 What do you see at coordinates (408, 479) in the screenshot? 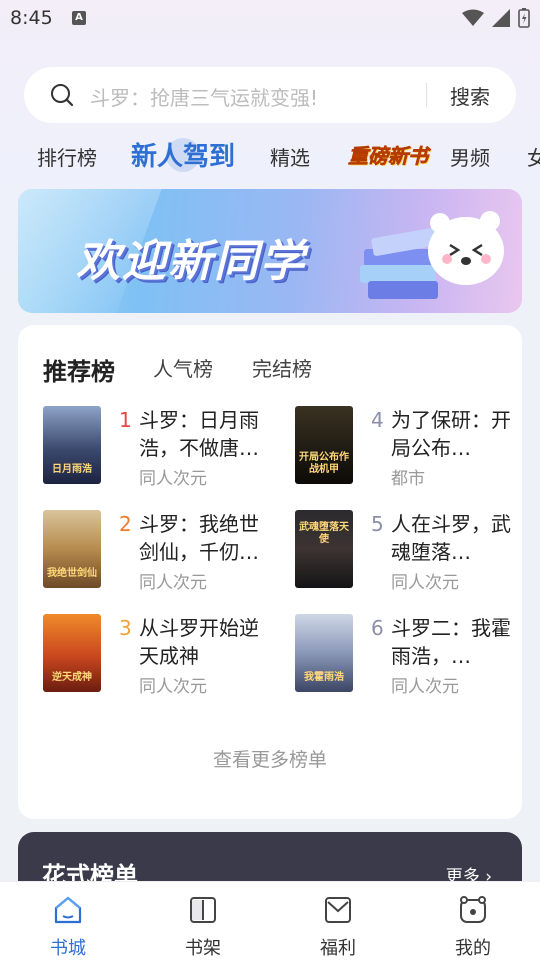
I see `book-category: 都市` at bounding box center [408, 479].